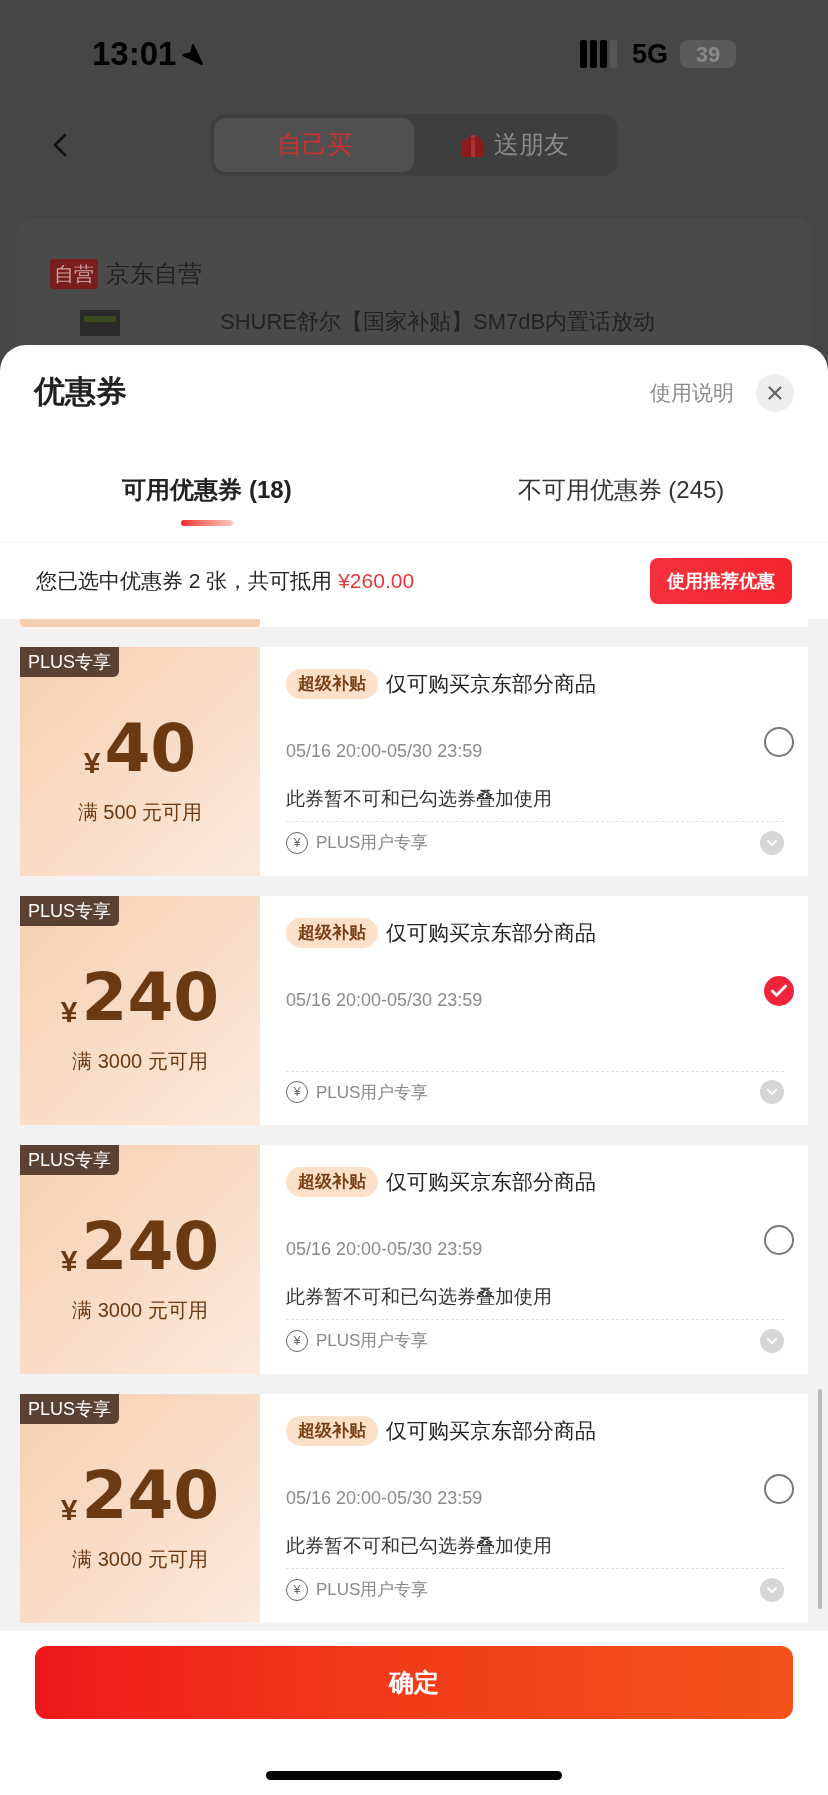 The image size is (828, 1795). I want to click on network-label: 5G, so click(649, 54).